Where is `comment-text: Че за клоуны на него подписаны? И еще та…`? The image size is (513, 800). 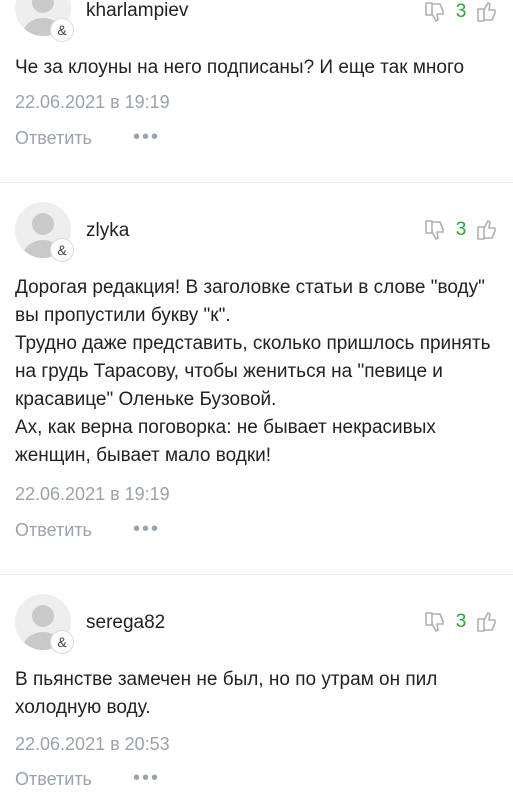 comment-text: Че за клоуны на него подписаны? И еще та… is located at coordinates (240, 67).